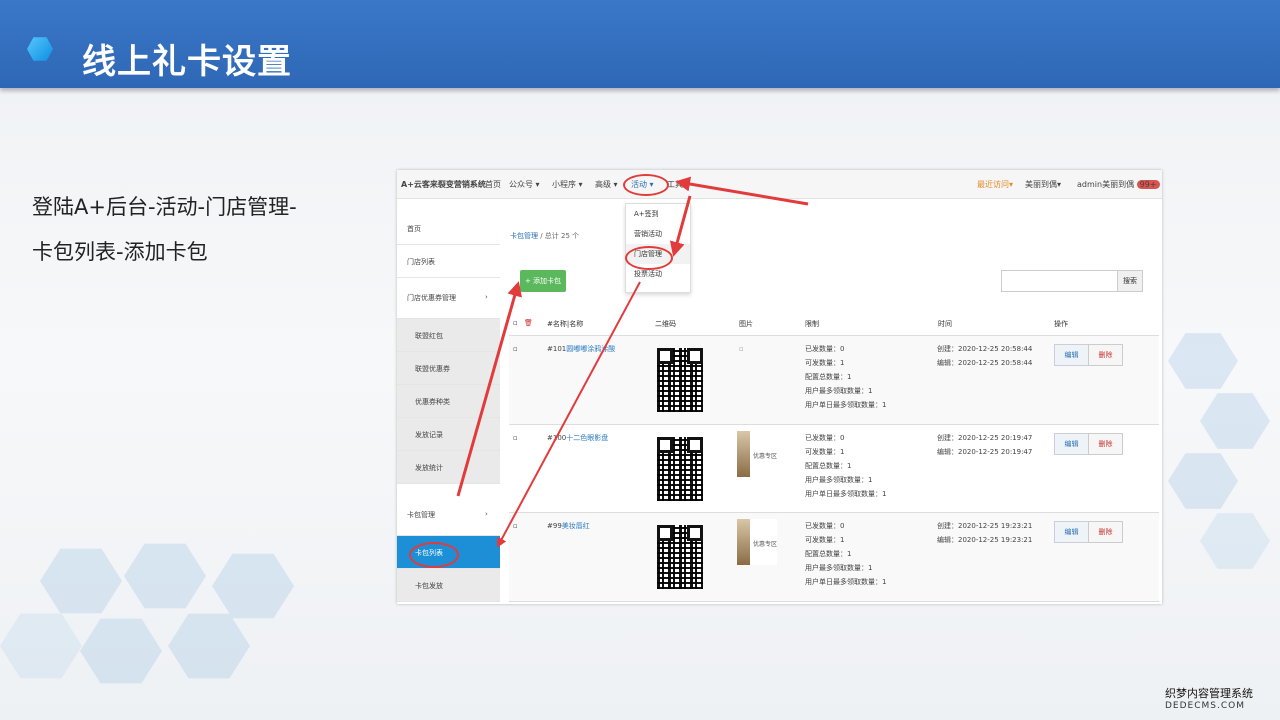 The width and height of the screenshot is (1280, 720). What do you see at coordinates (1148, 184) in the screenshot?
I see `notification-badge: 99+` at bounding box center [1148, 184].